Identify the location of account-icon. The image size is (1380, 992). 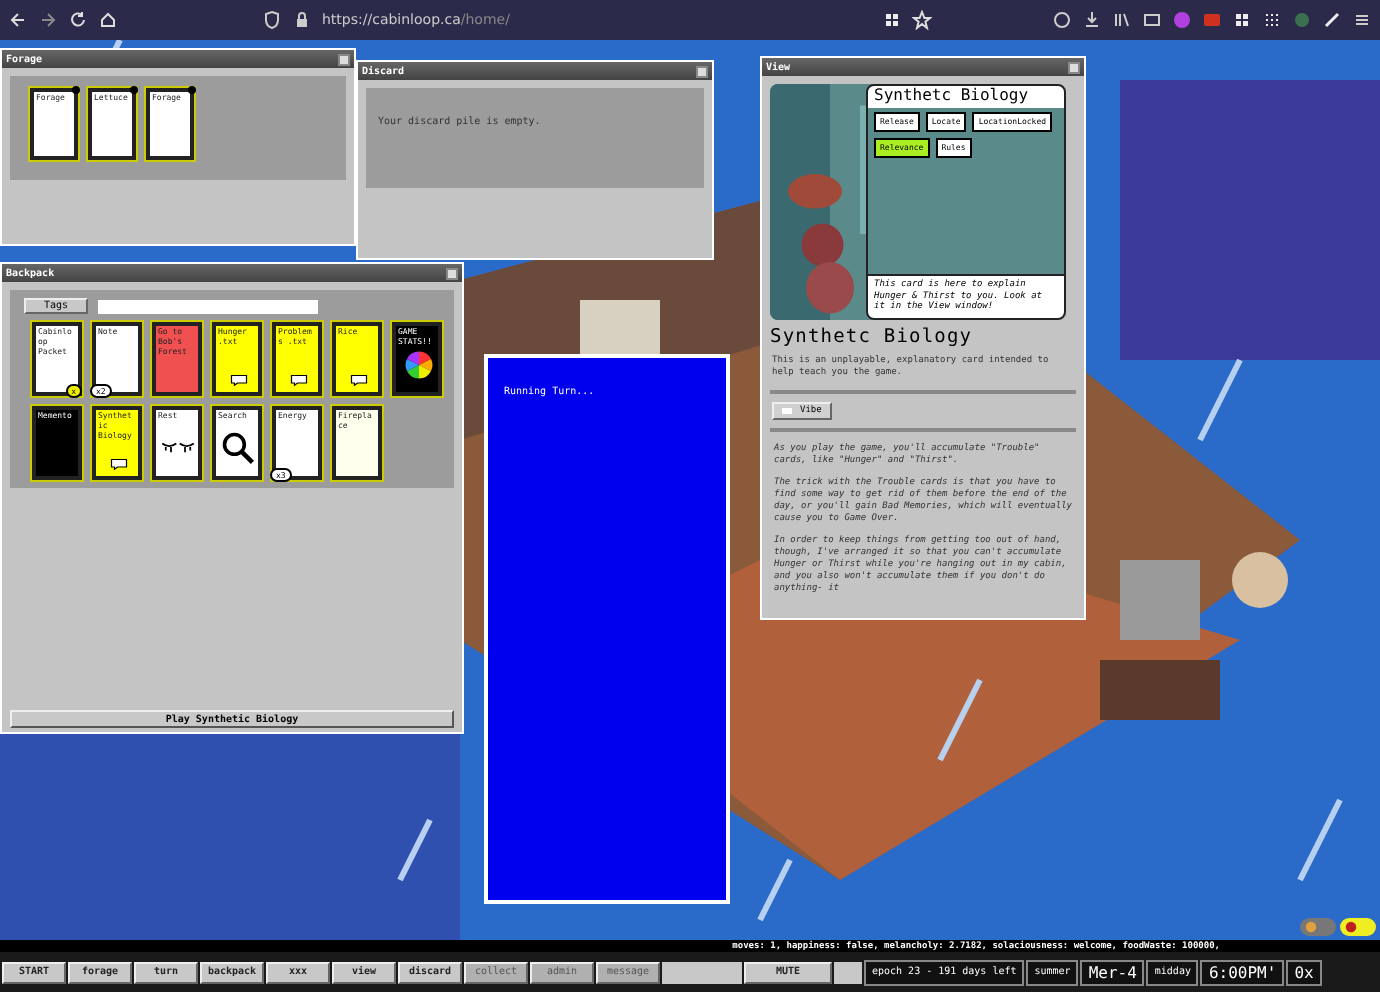
(1062, 20).